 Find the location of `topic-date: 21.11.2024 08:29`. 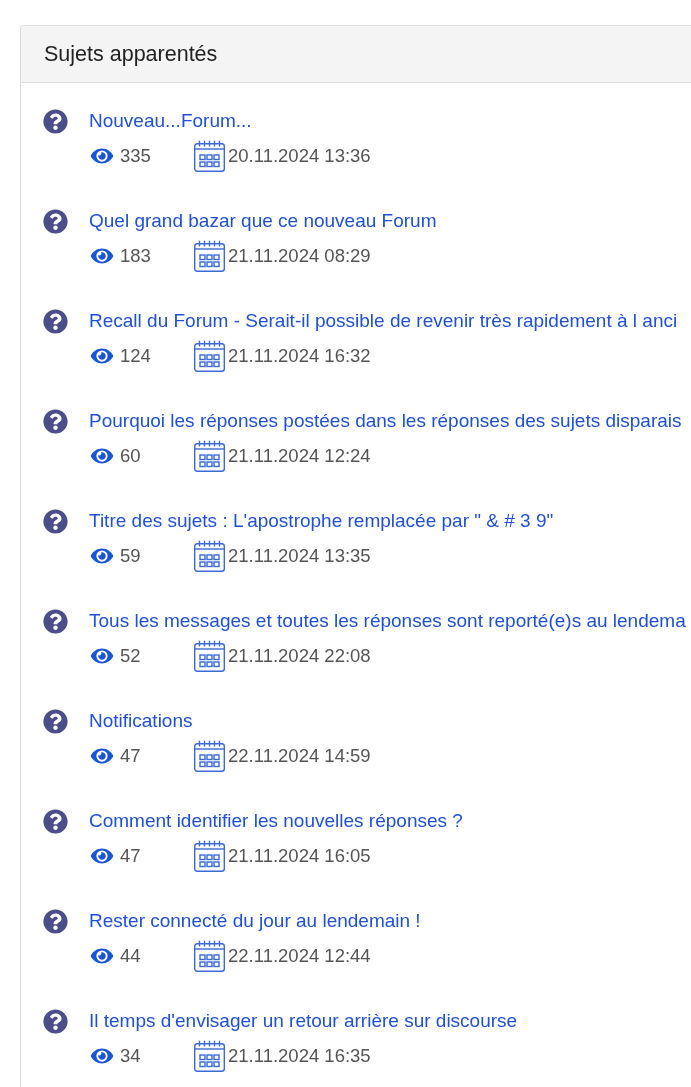

topic-date: 21.11.2024 08:29 is located at coordinates (299, 256).